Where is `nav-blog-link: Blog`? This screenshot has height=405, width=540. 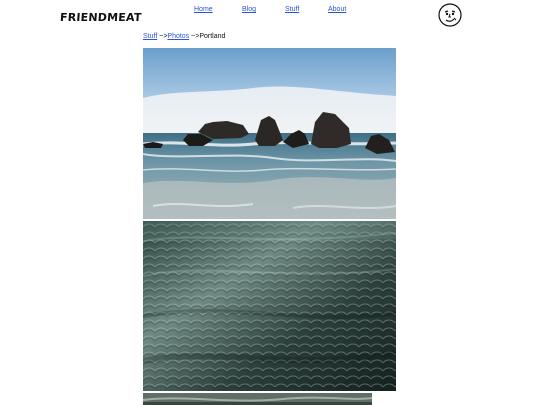
nav-blog-link: Blog is located at coordinates (249, 9).